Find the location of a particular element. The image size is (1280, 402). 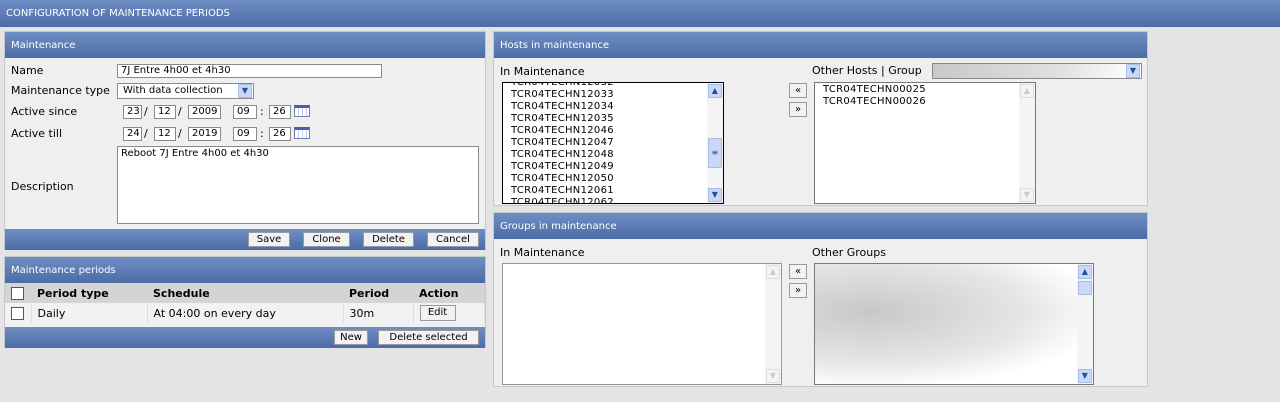

since-month-input: 12 is located at coordinates (165, 112).